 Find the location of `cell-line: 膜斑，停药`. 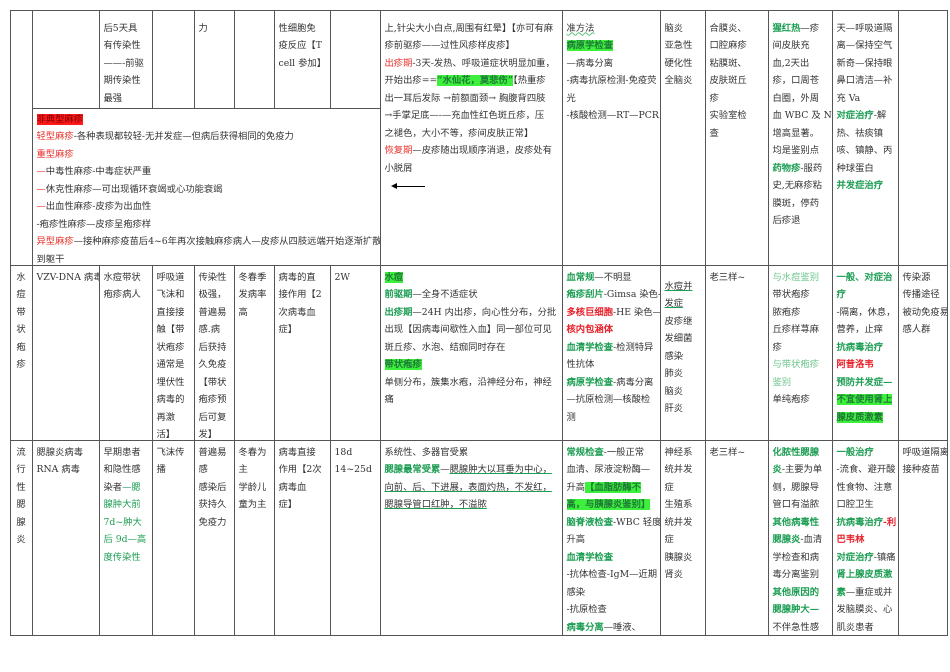

cell-line: 膜斑，停药 is located at coordinates (800, 204).